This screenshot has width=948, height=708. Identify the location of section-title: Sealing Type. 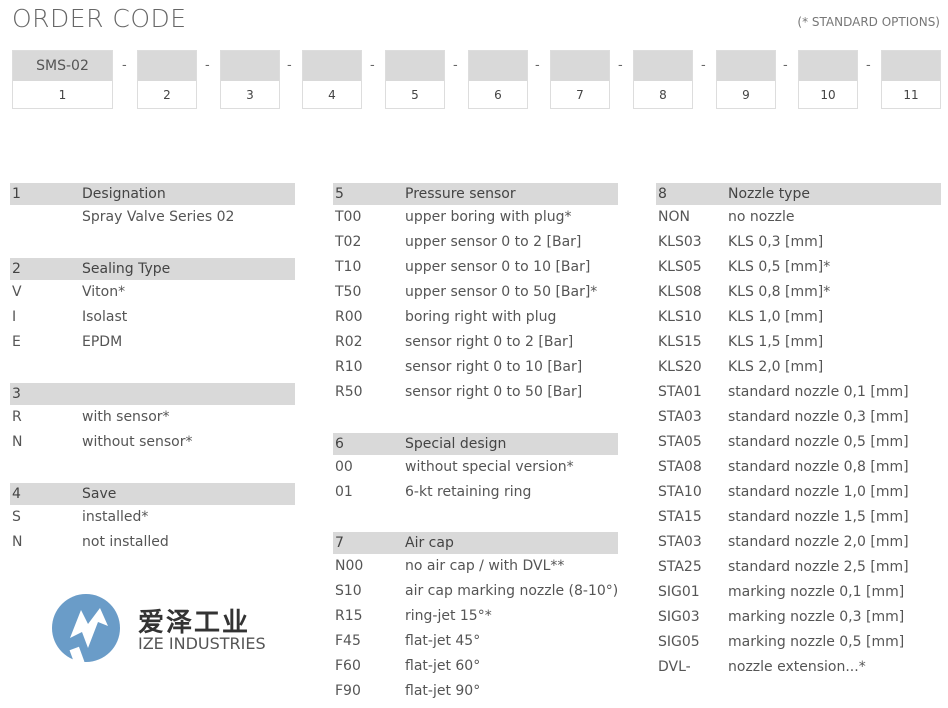
(126, 269).